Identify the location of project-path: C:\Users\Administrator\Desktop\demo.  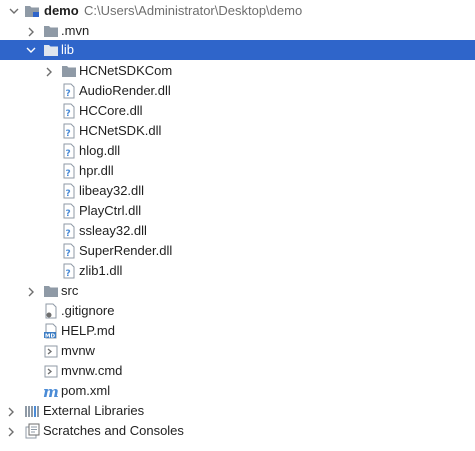
(193, 10).